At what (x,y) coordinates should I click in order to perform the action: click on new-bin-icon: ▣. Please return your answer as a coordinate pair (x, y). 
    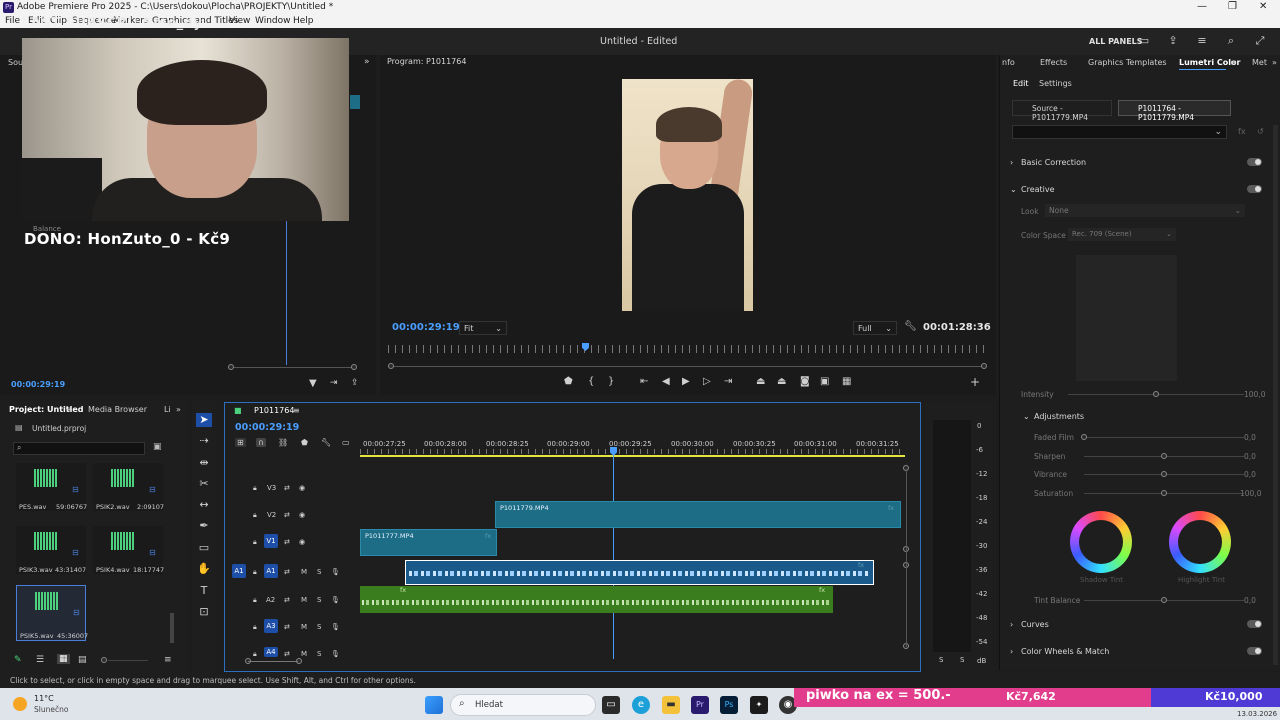
    Looking at the image, I should click on (157, 447).